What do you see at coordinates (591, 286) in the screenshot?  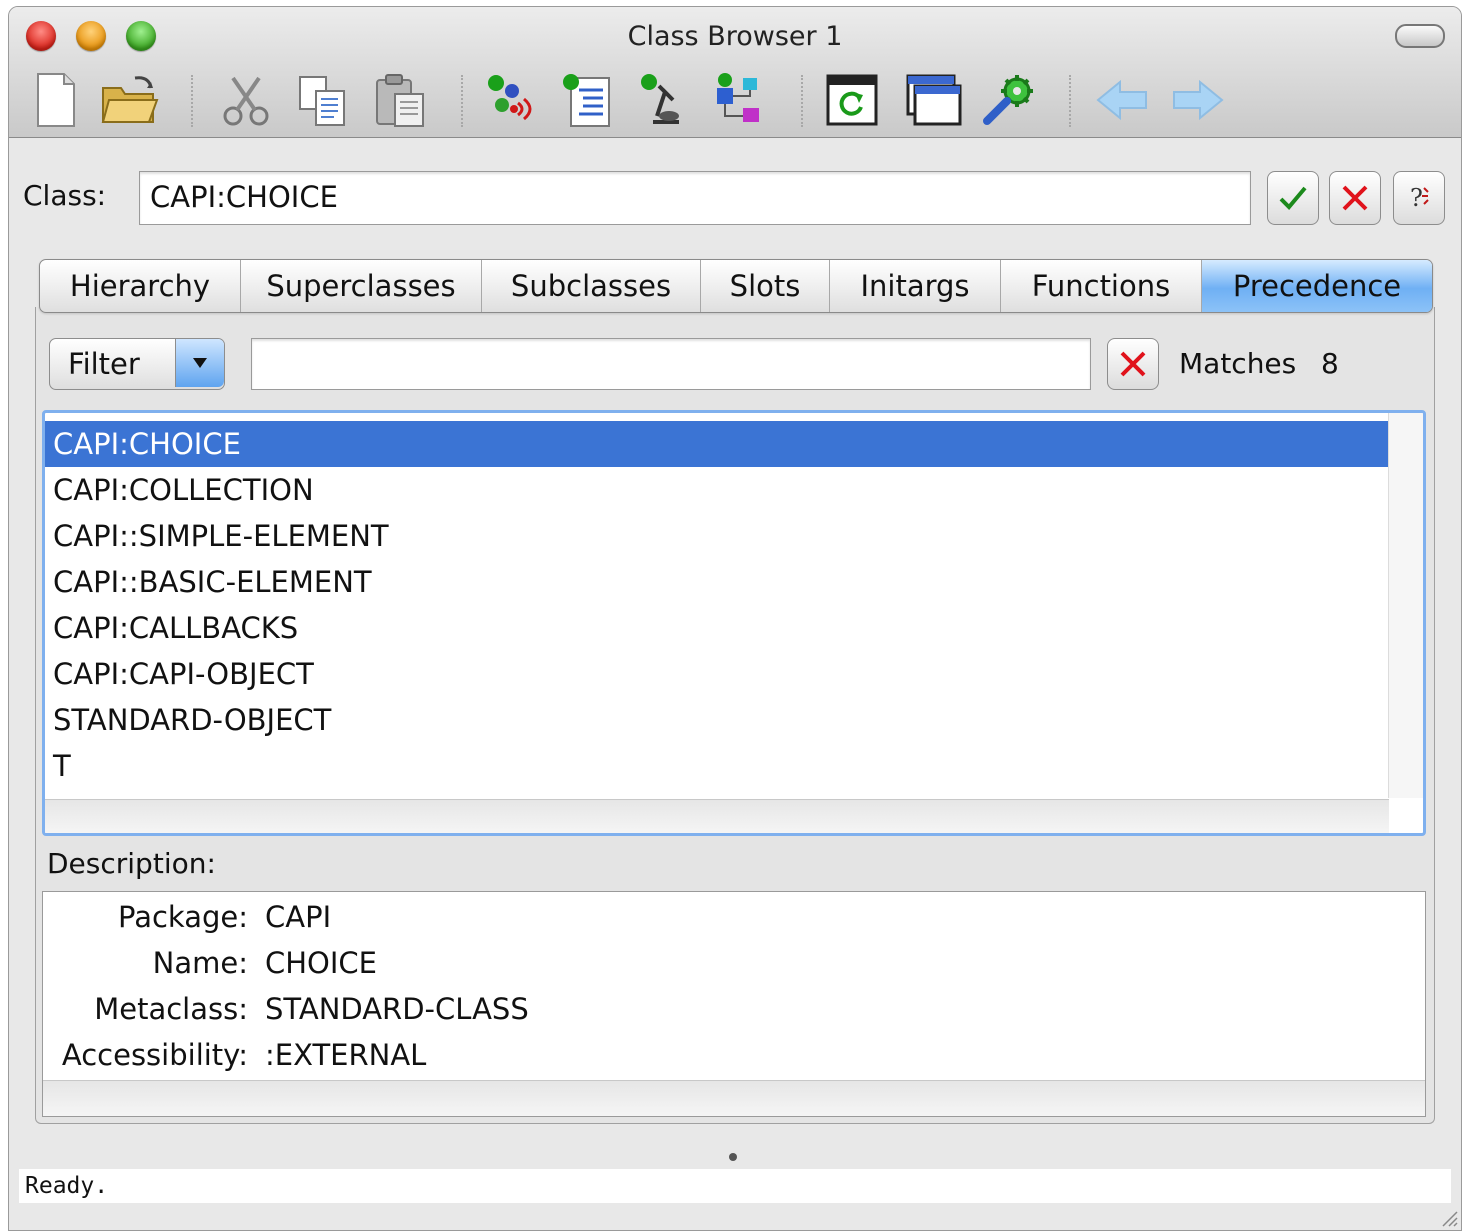 I see `tab-subclasses: Subclasses` at bounding box center [591, 286].